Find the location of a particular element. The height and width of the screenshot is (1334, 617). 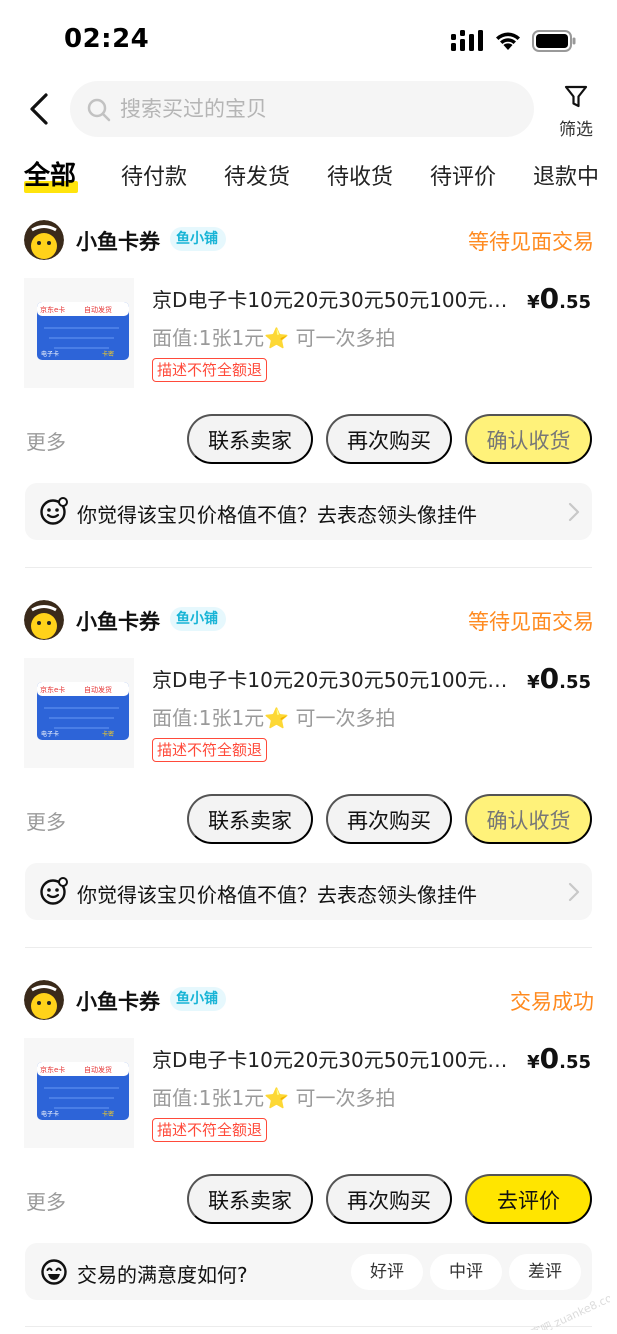

status-bar: 02:24 is located at coordinates (308, 40).